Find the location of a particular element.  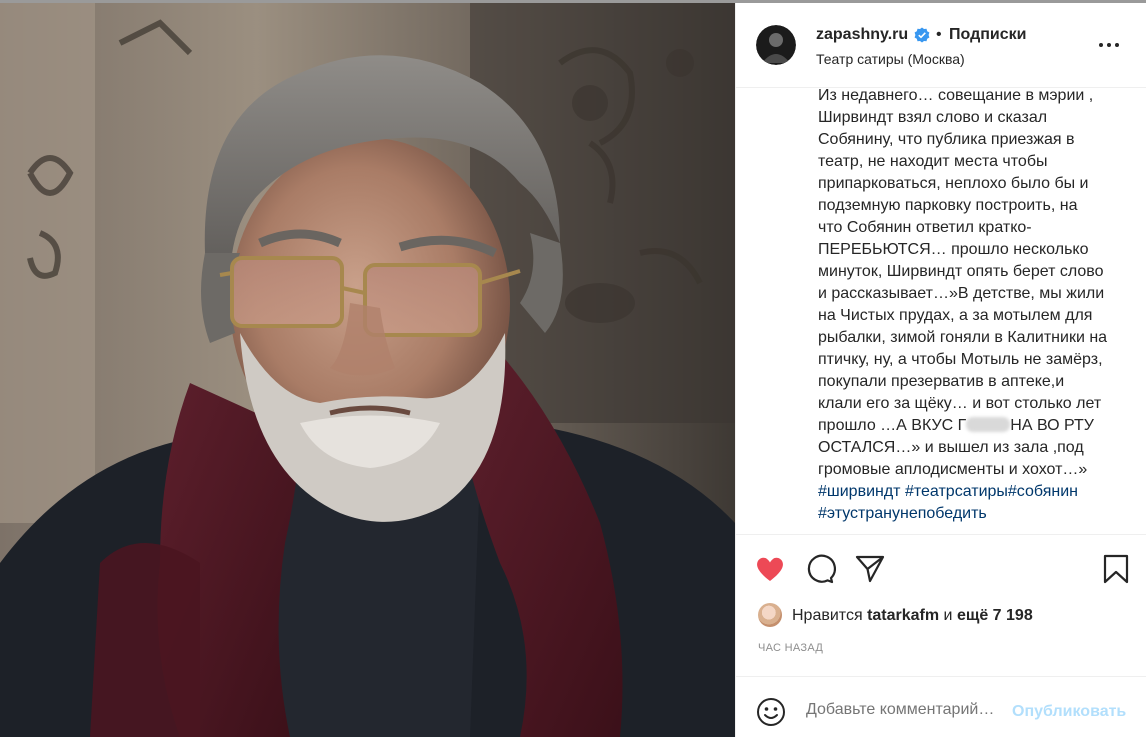

post-timestamp: ЧАС НАЗАД is located at coordinates (790, 648).